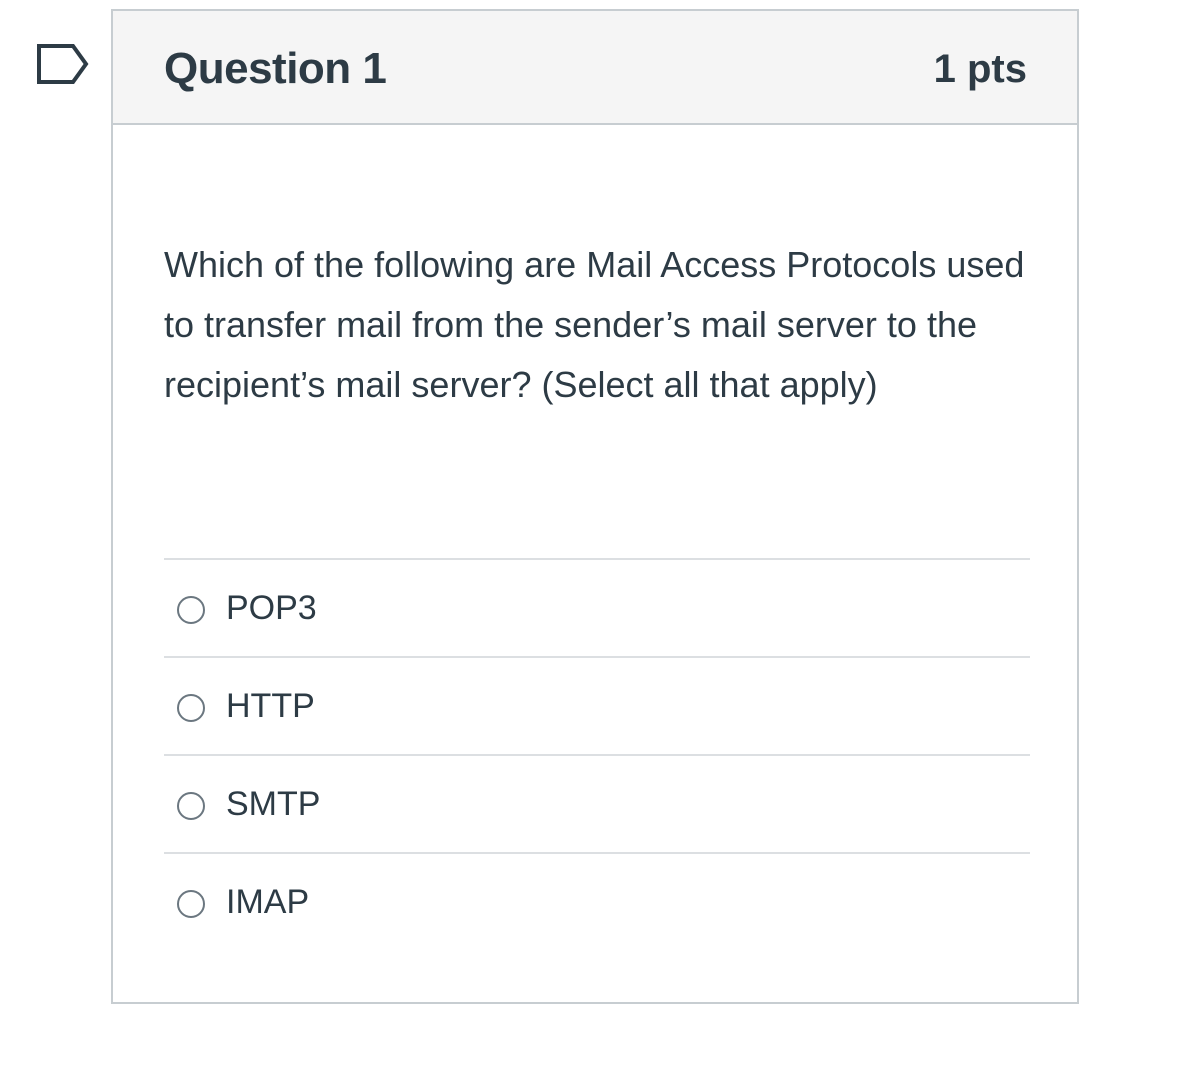 This screenshot has width=1192, height=1090. What do you see at coordinates (980, 69) in the screenshot?
I see `question-points: 1 pts` at bounding box center [980, 69].